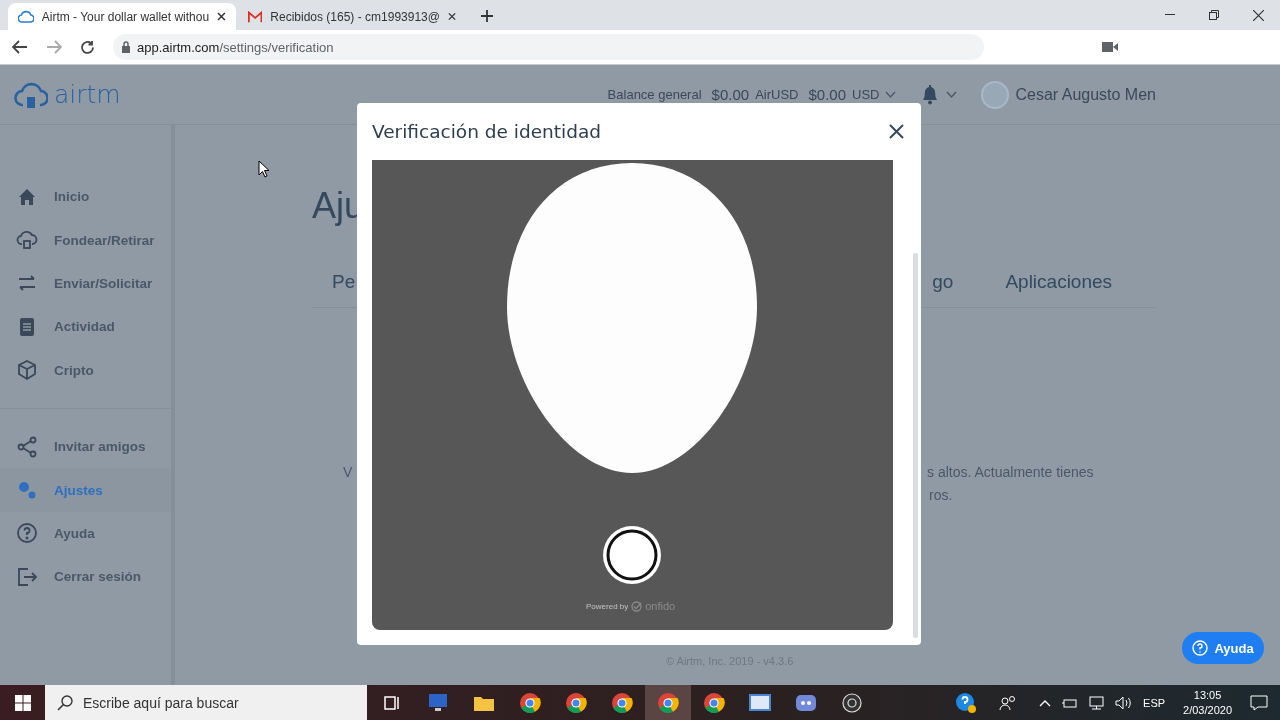 The height and width of the screenshot is (720, 1280). What do you see at coordinates (1059, 282) in the screenshot?
I see `settings-tab: Aplicaciones` at bounding box center [1059, 282].